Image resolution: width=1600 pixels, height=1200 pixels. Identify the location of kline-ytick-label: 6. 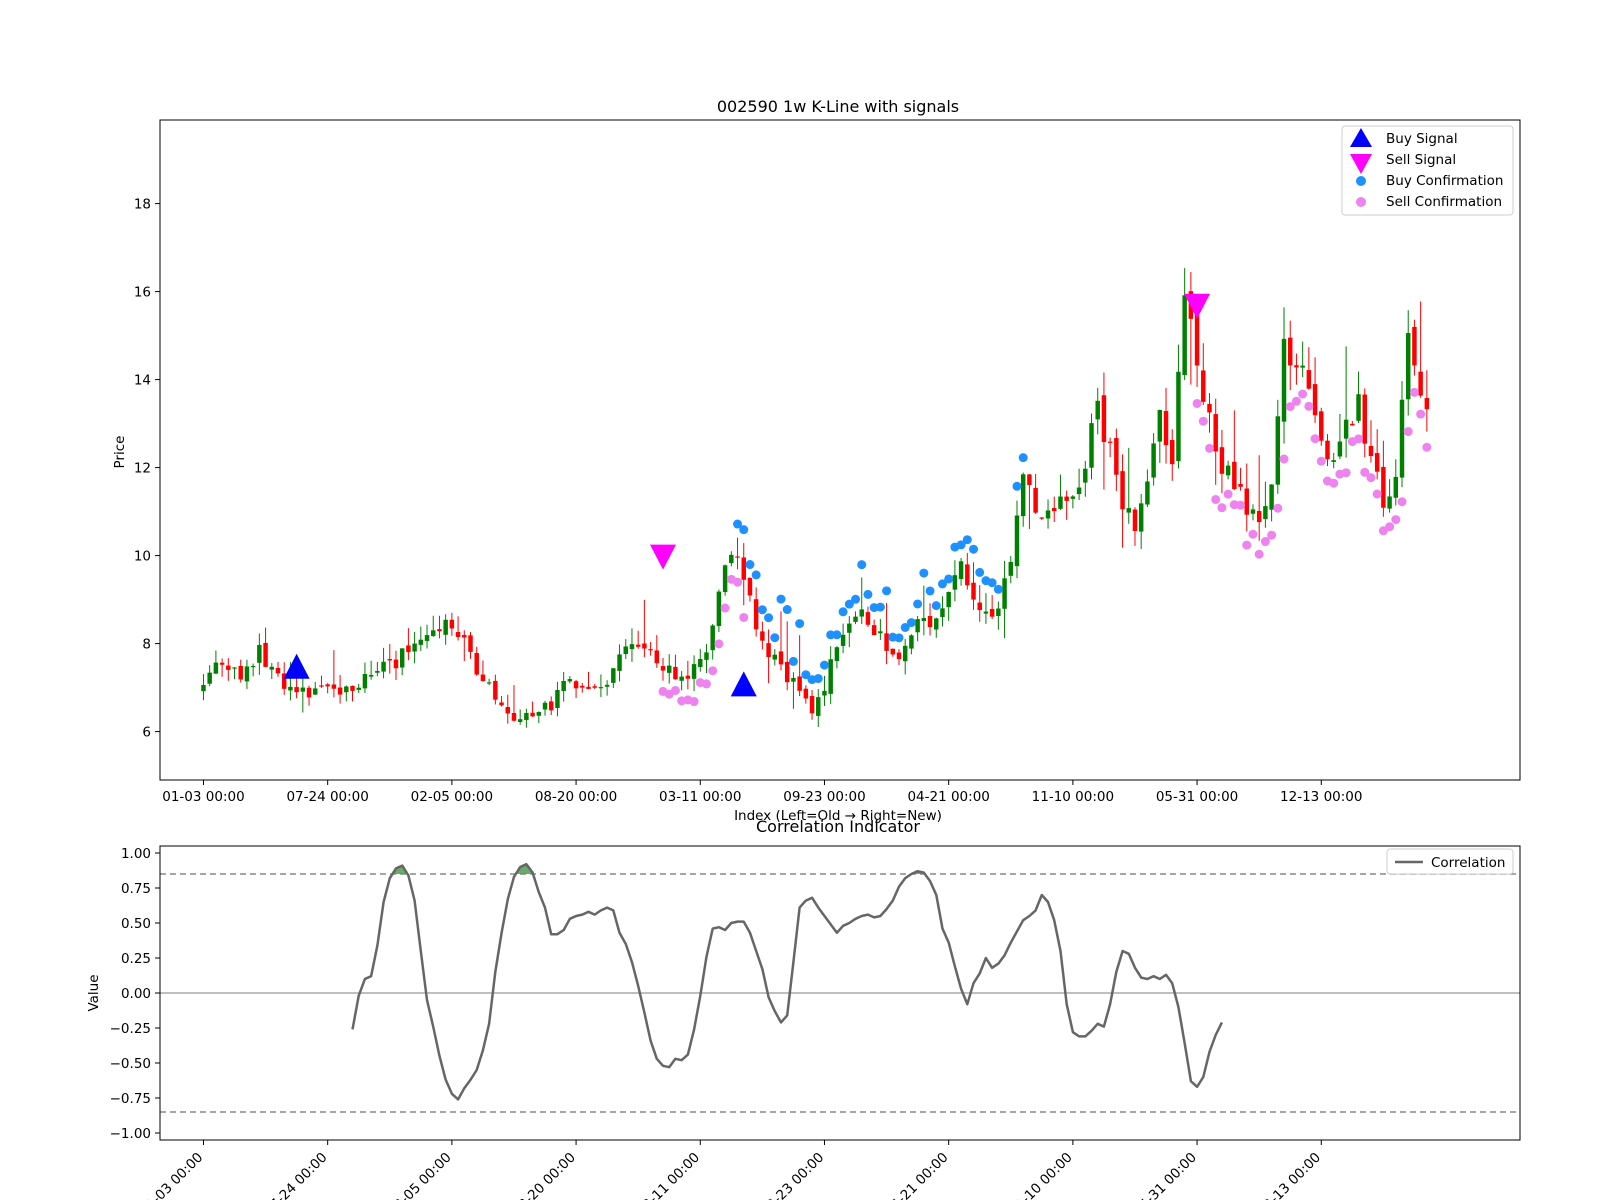
(146, 733).